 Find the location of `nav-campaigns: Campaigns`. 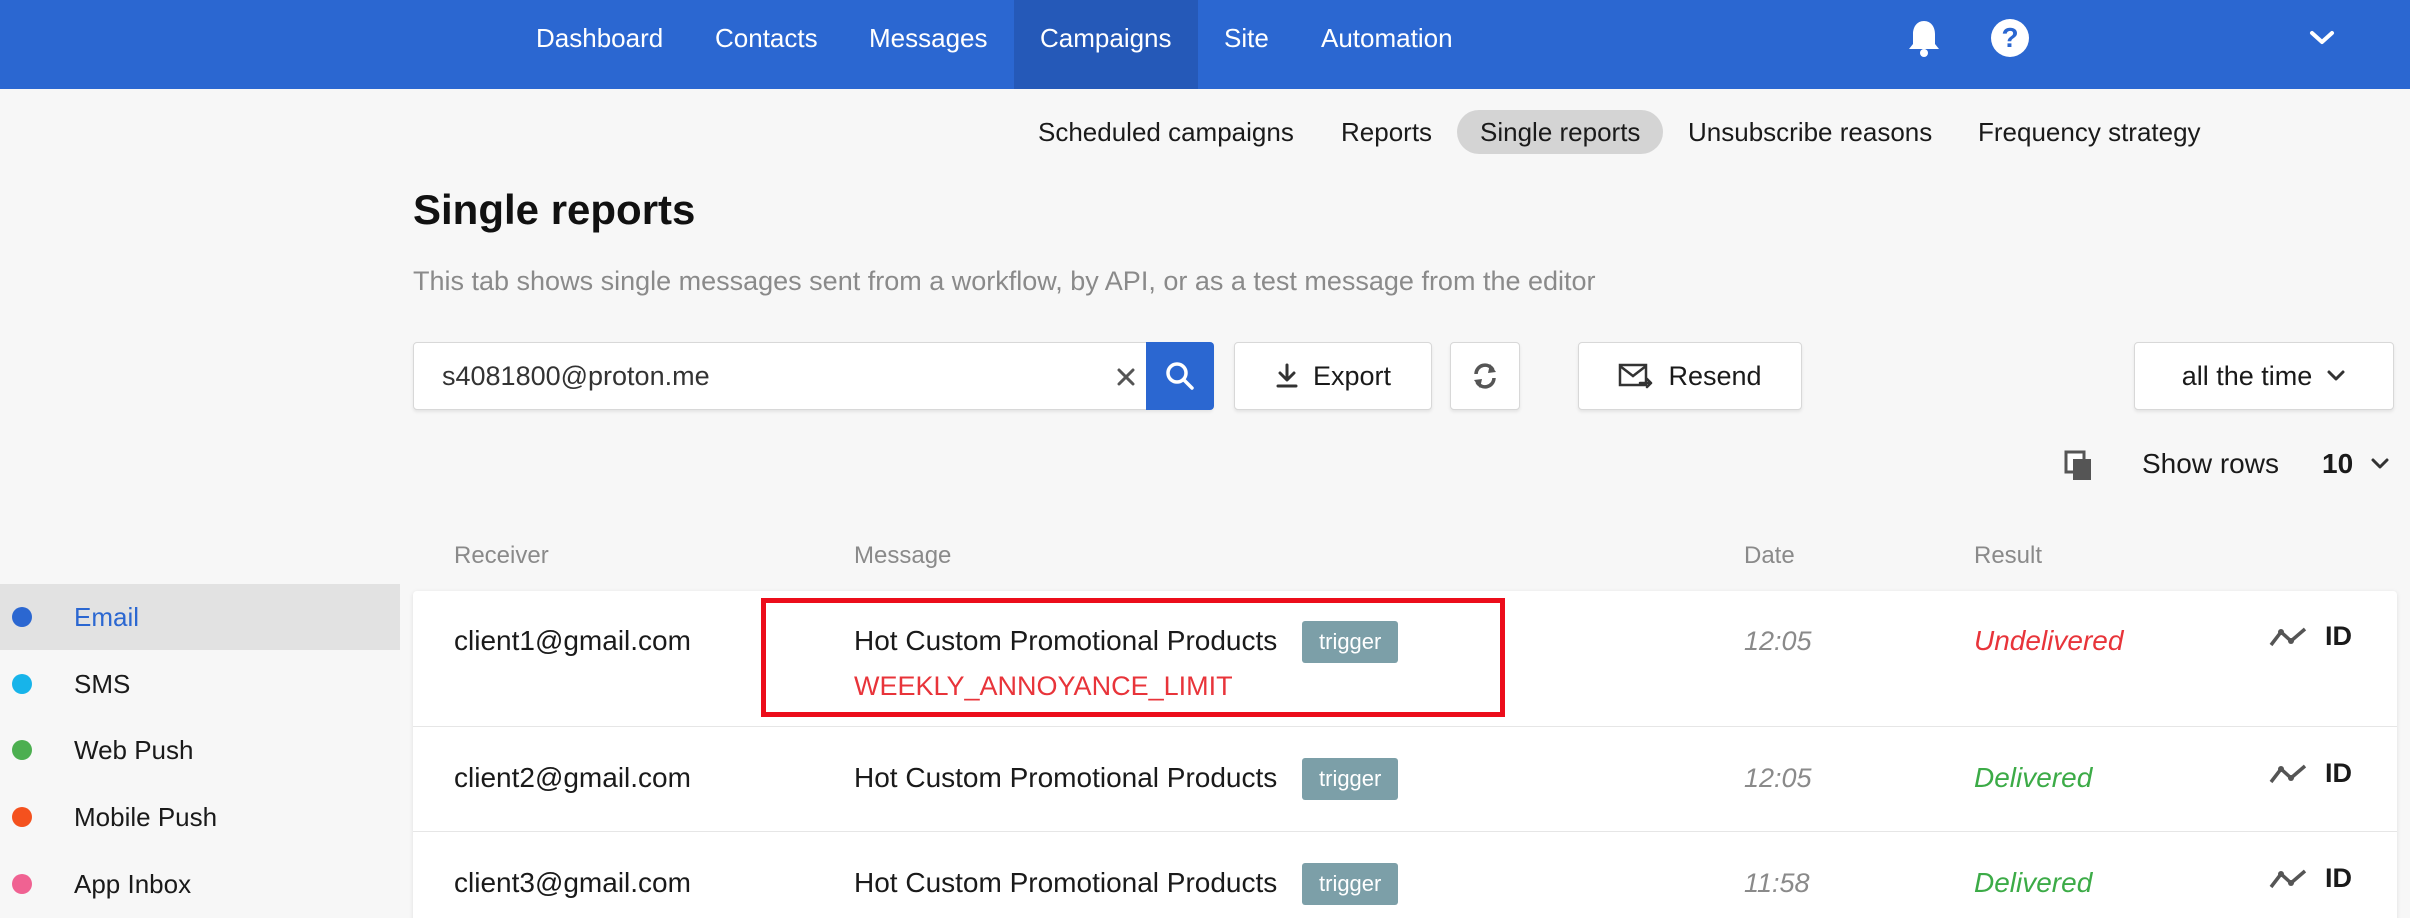

nav-campaigns: Campaigns is located at coordinates (1106, 44).